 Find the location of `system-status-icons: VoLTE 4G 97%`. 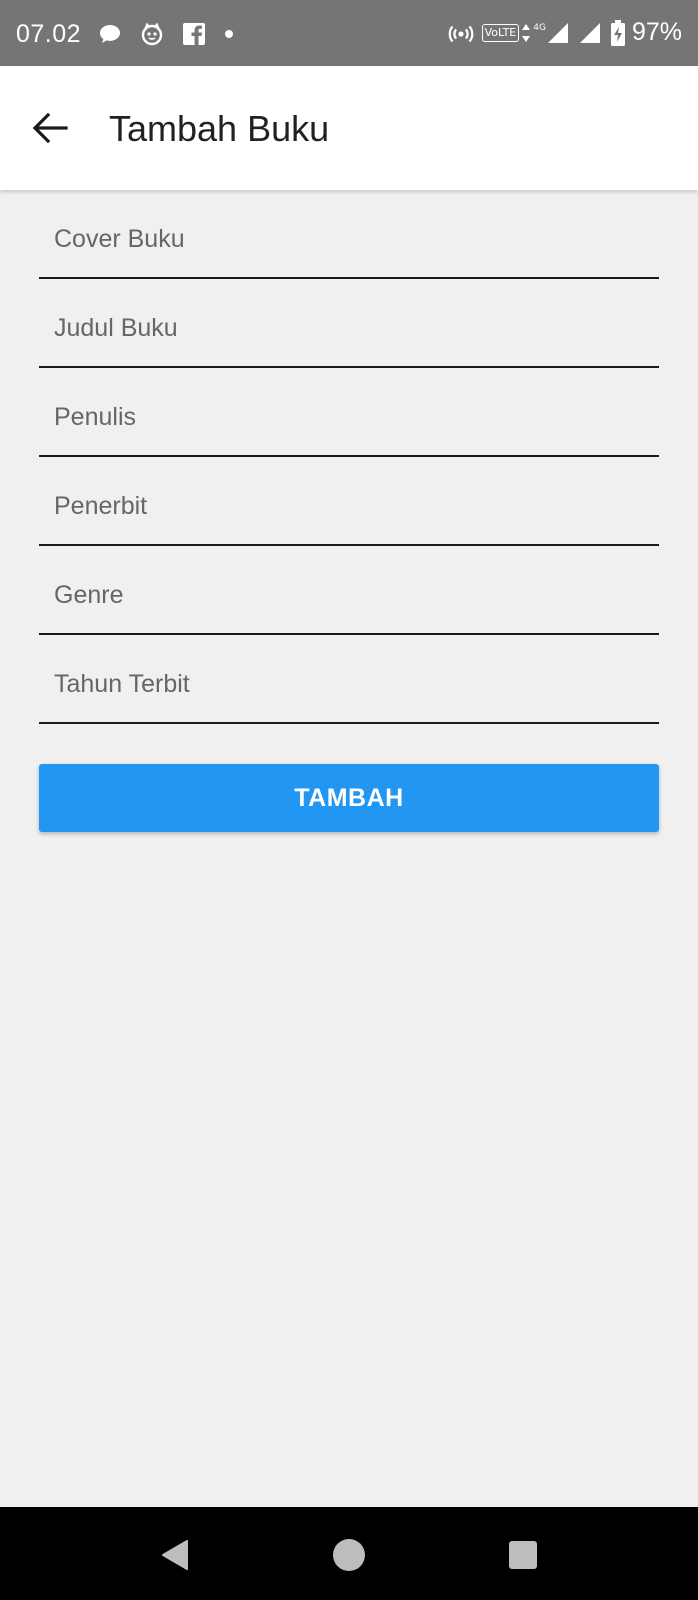

system-status-icons: VoLTE 4G 97% is located at coordinates (561, 32).